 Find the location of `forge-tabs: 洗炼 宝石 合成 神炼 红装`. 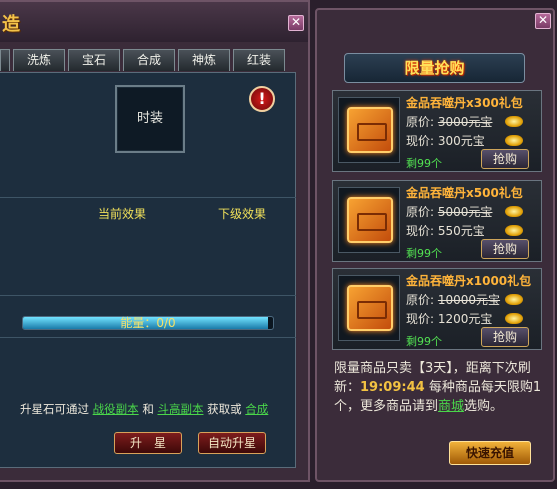

forge-tabs: 洗炼 宝石 合成 神炼 红装 is located at coordinates (150, 60).